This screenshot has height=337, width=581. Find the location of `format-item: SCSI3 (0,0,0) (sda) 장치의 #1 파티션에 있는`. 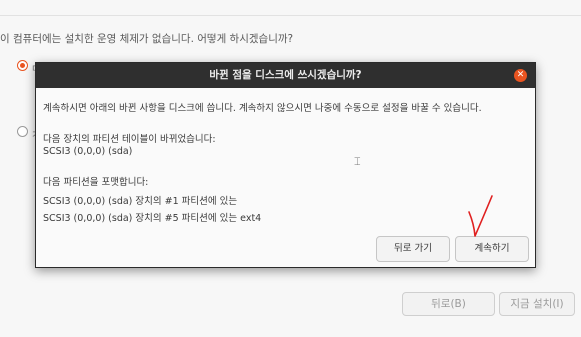

format-item: SCSI3 (0,0,0) (sda) 장치의 #1 파티션에 있는 is located at coordinates (140, 201).